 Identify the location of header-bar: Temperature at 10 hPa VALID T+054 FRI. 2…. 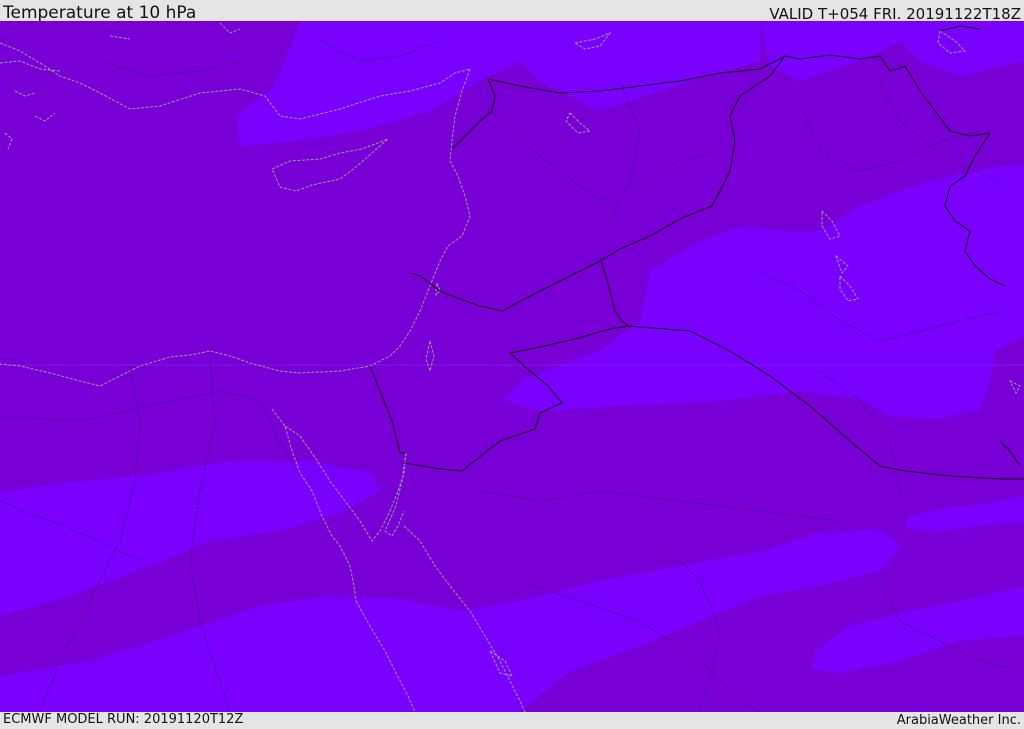
(512, 11).